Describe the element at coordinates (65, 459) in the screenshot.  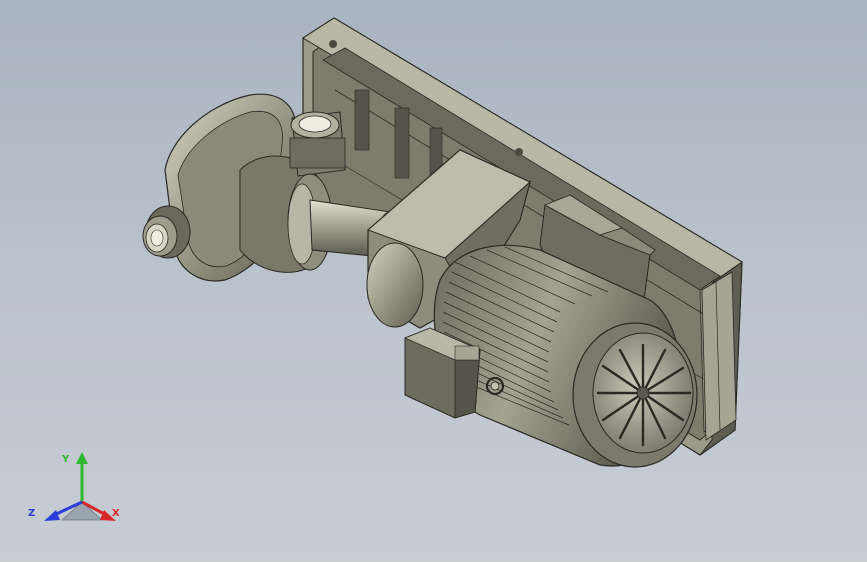
I see `y-axis-label: Y` at that location.